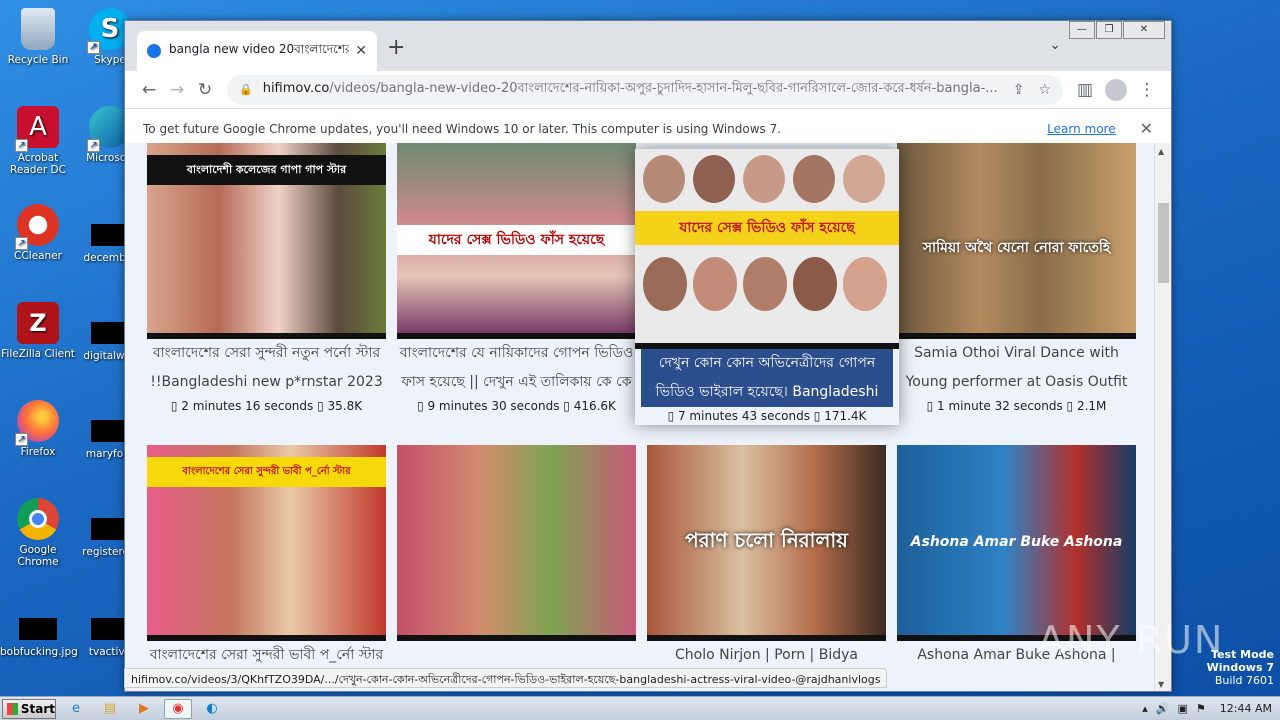 This screenshot has width=1280, height=720. What do you see at coordinates (38, 629) in the screenshot?
I see `file-icon` at bounding box center [38, 629].